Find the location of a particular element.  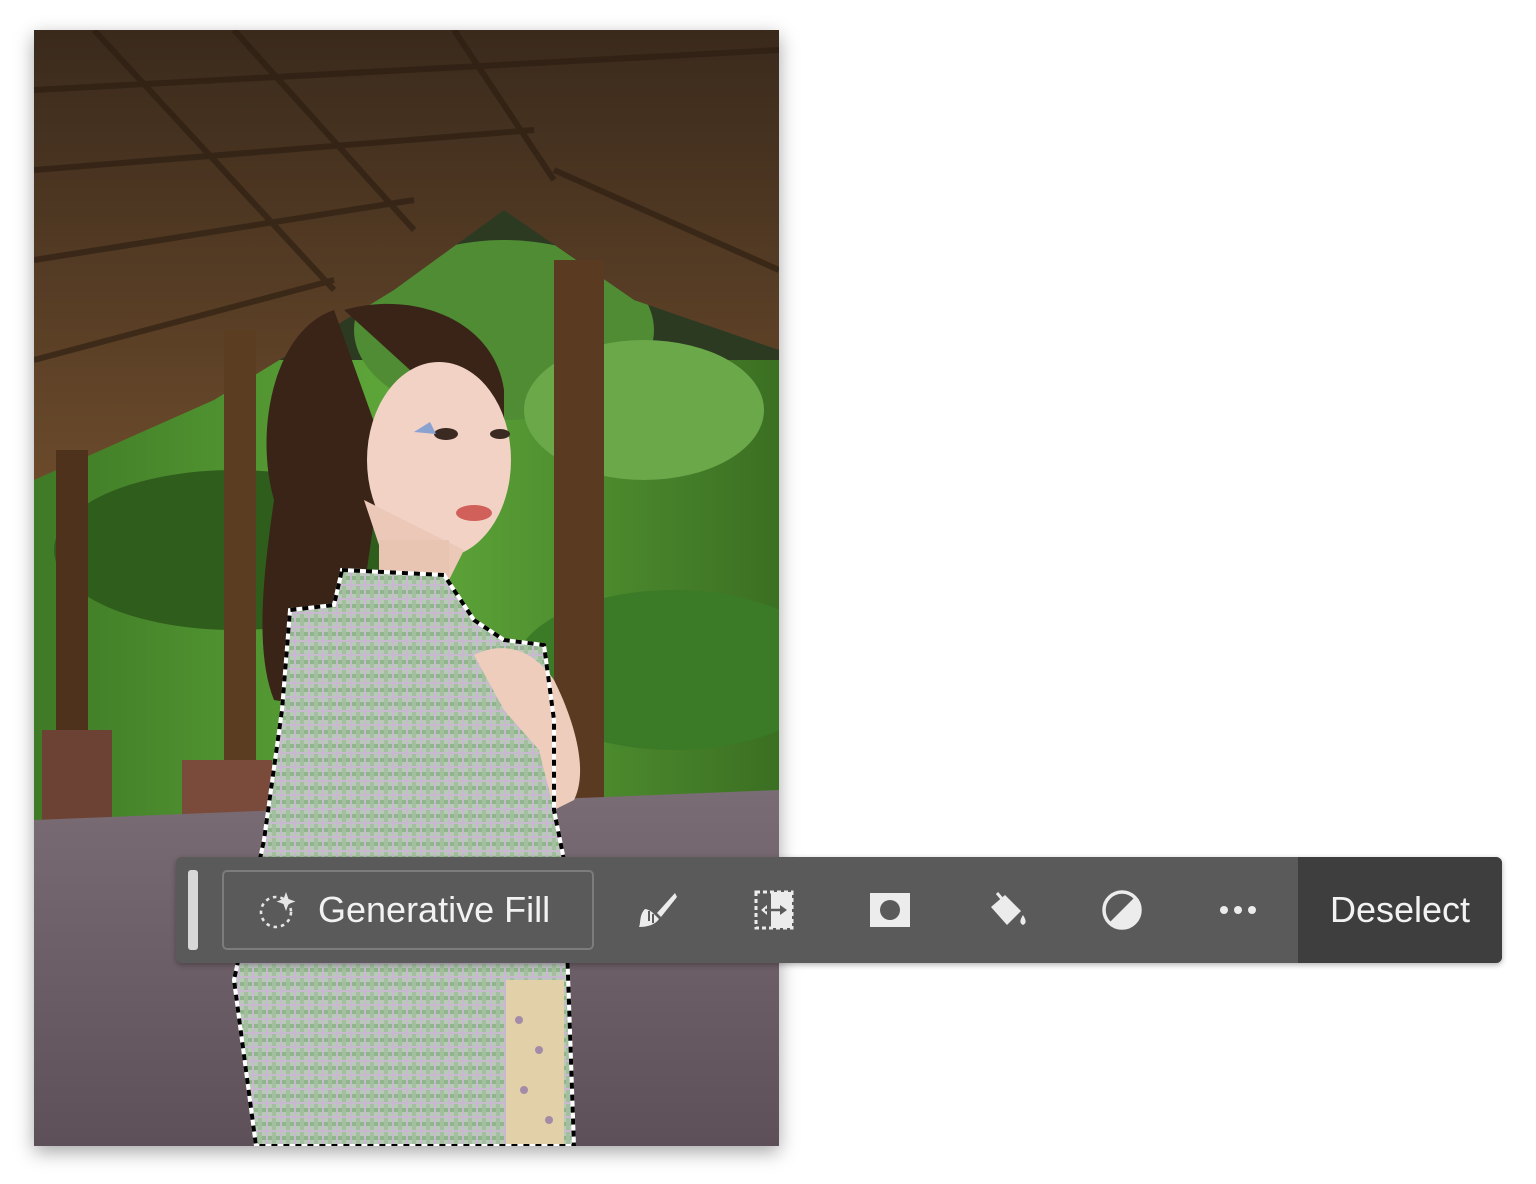

fill-button is located at coordinates (1006, 910).